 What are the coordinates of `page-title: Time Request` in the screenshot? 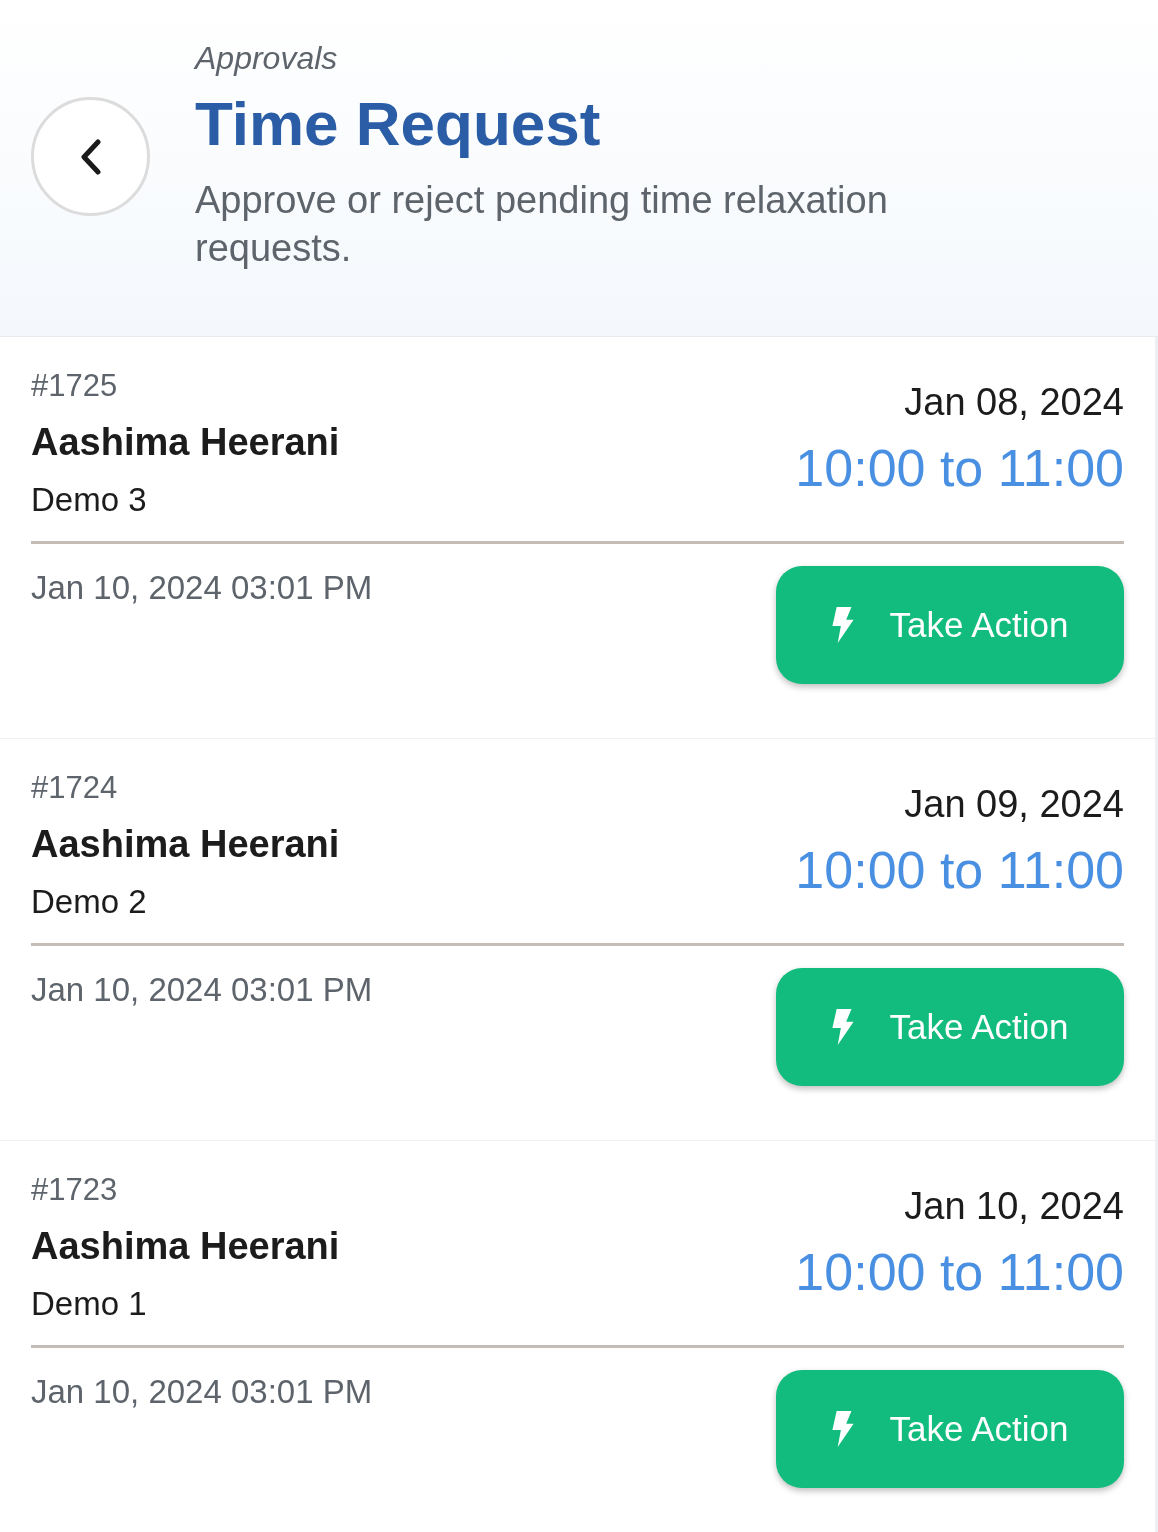 It's located at (398, 124).